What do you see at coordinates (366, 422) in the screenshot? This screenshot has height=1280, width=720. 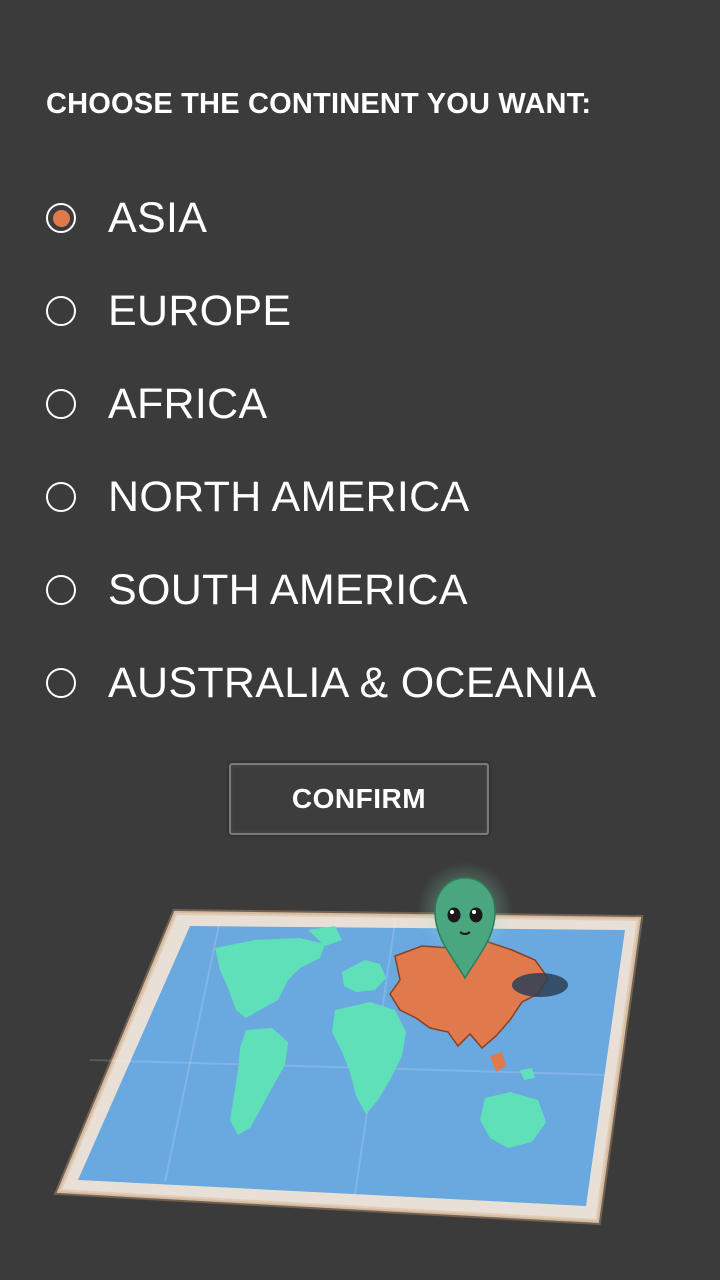 I see `option-africa: AFRICA` at bounding box center [366, 422].